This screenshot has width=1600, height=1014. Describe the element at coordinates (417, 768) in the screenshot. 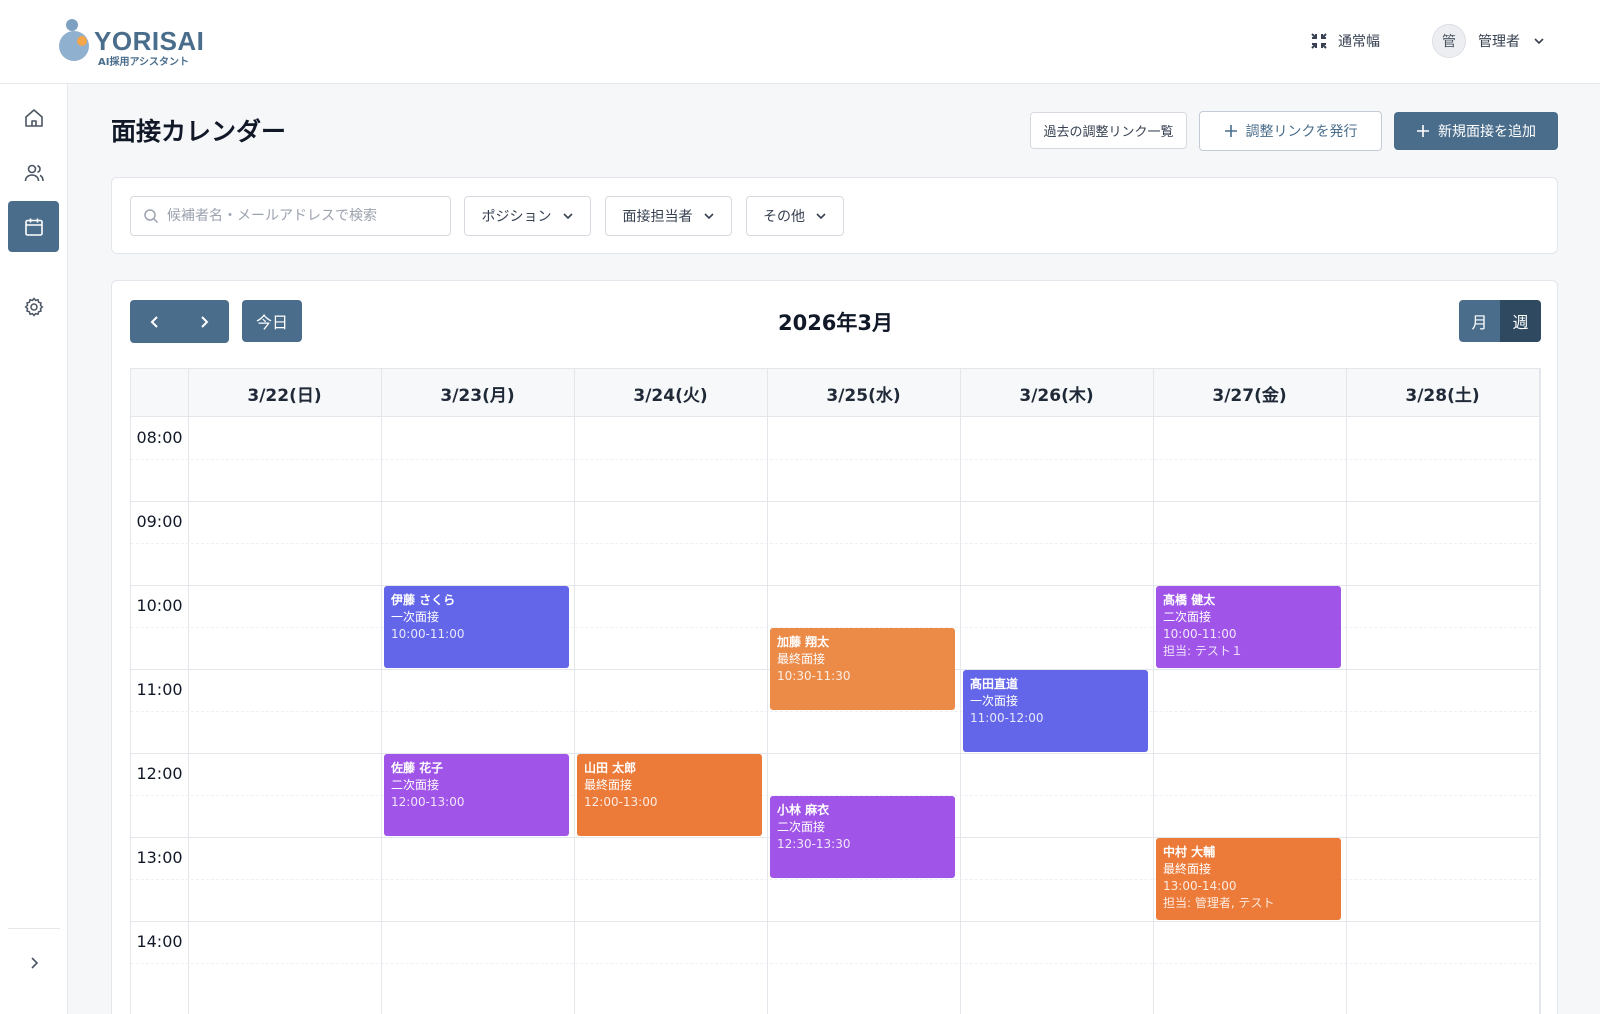

I see `event-candidate-name: 佐藤 花子` at that location.